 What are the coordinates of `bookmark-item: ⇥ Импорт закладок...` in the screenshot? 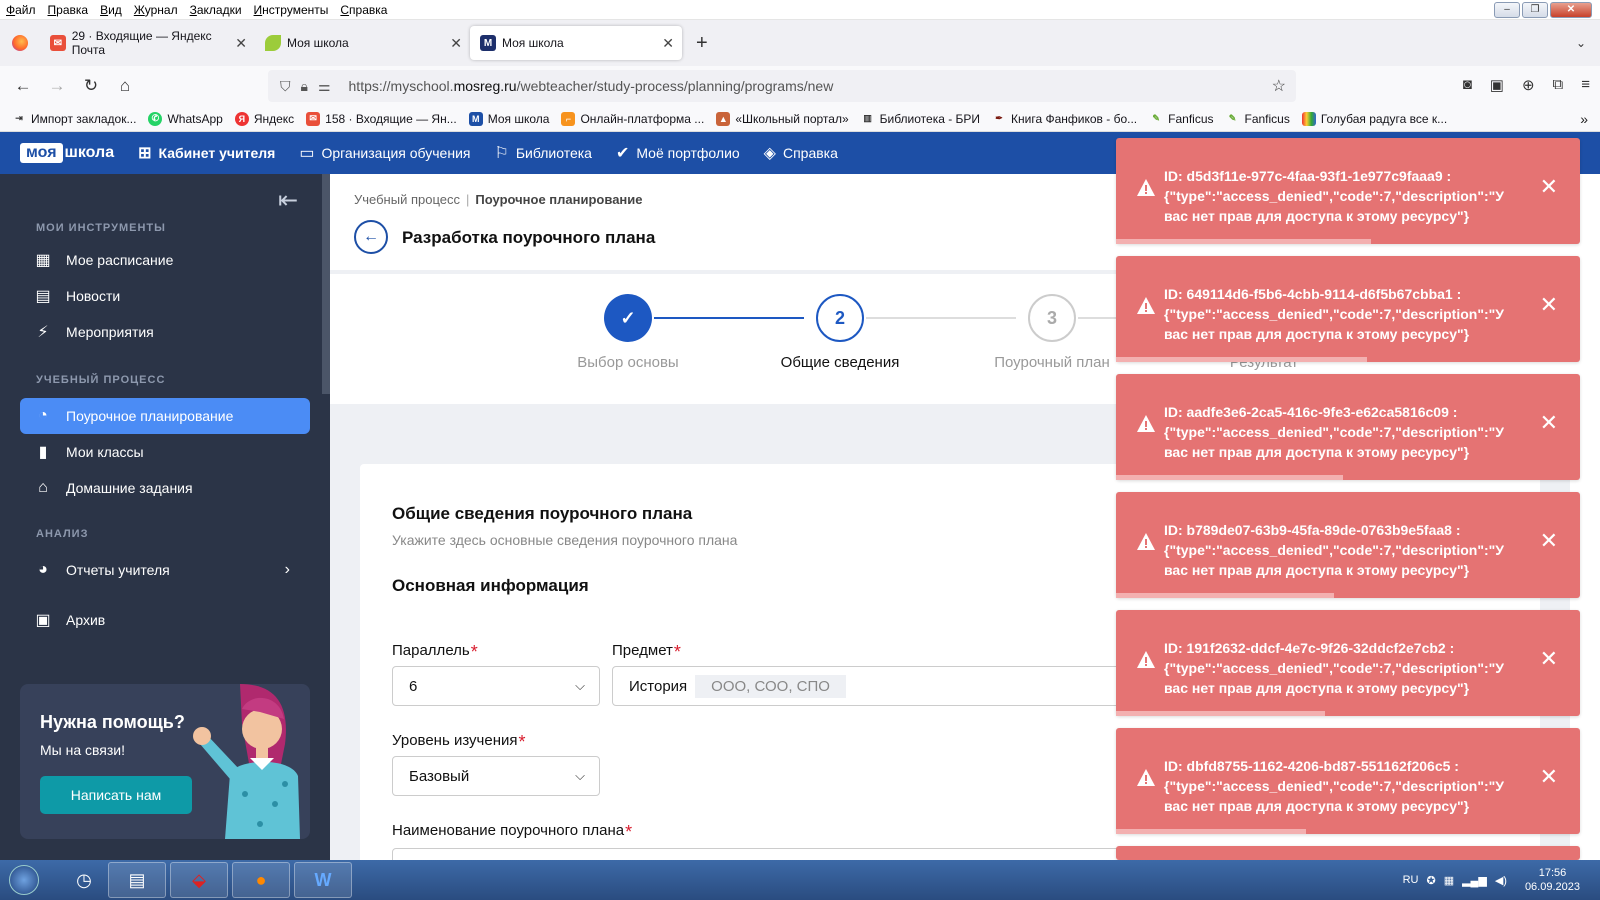 It's located at (74, 119).